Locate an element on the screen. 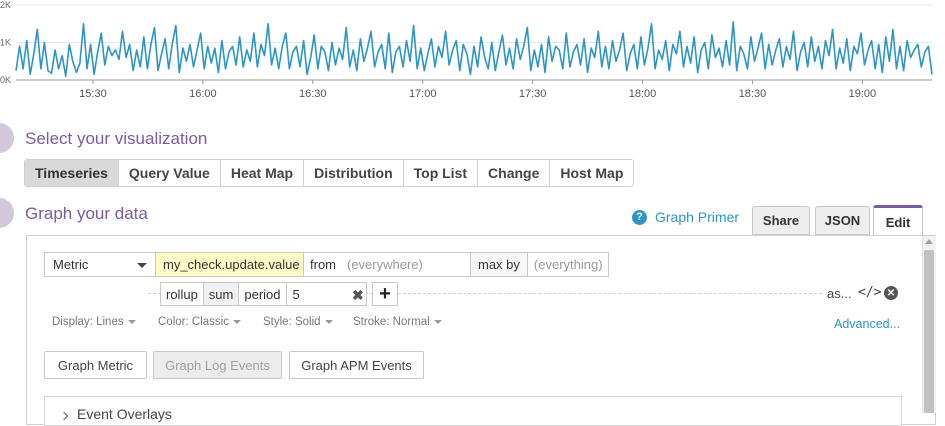  graph-primer-label: Graph Primer is located at coordinates (697, 217).